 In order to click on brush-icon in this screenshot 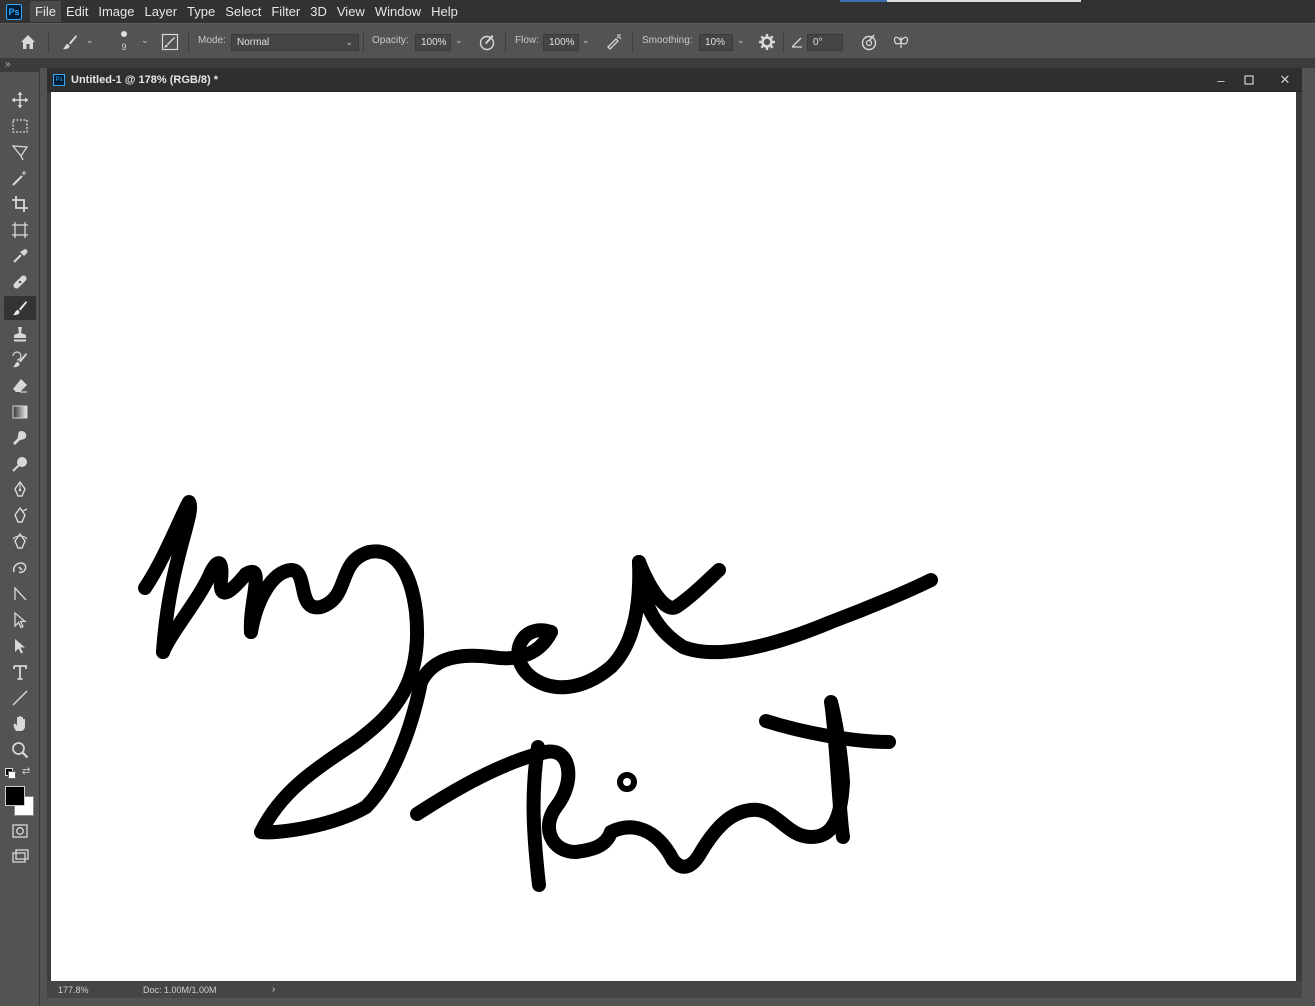, I will do `click(20, 308)`.